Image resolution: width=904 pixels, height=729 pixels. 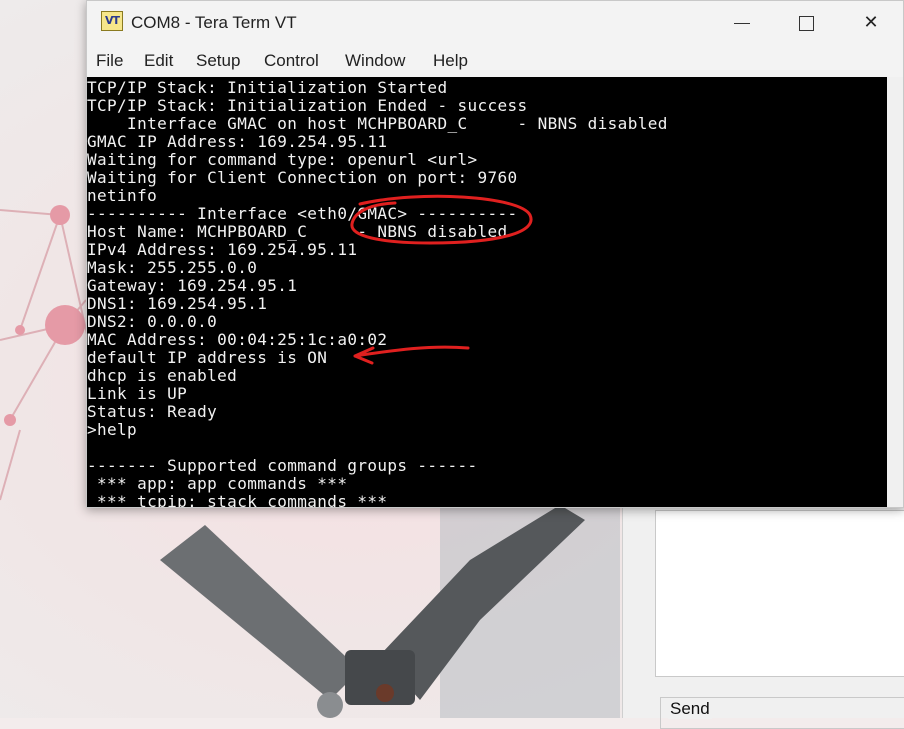 What do you see at coordinates (122, 195) in the screenshot?
I see `terminal-line: netinfo` at bounding box center [122, 195].